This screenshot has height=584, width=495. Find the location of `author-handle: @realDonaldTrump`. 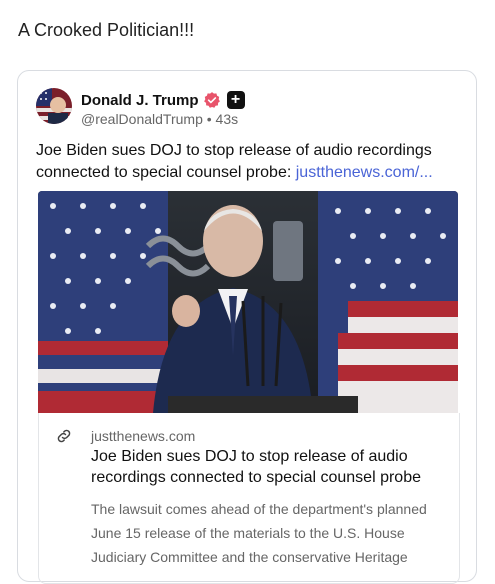

author-handle: @realDonaldTrump is located at coordinates (142, 119).